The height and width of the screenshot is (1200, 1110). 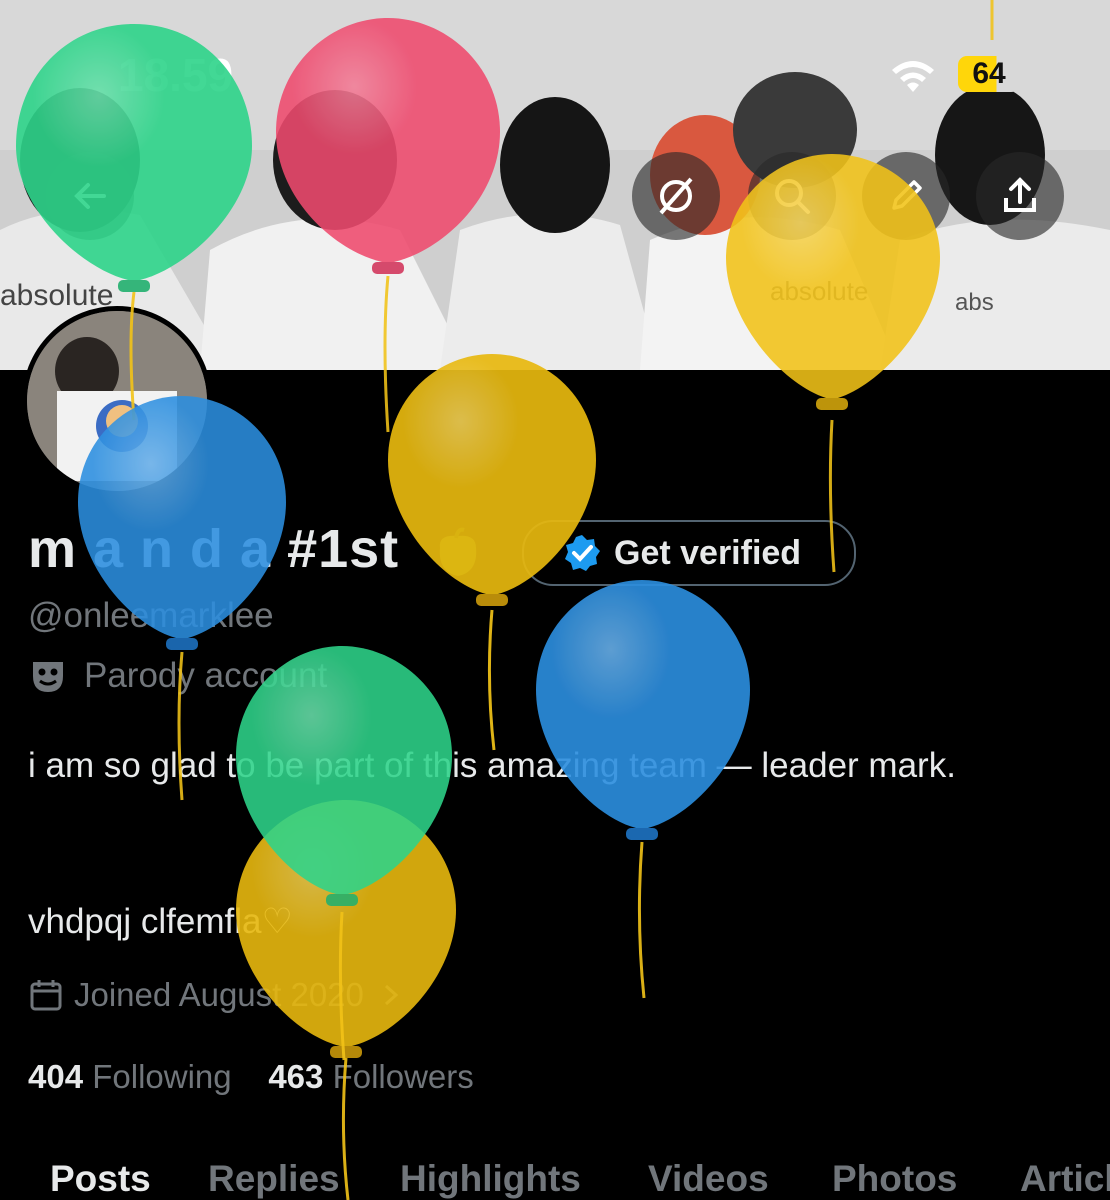 I want to click on status-time: 18.59, so click(x=176, y=75).